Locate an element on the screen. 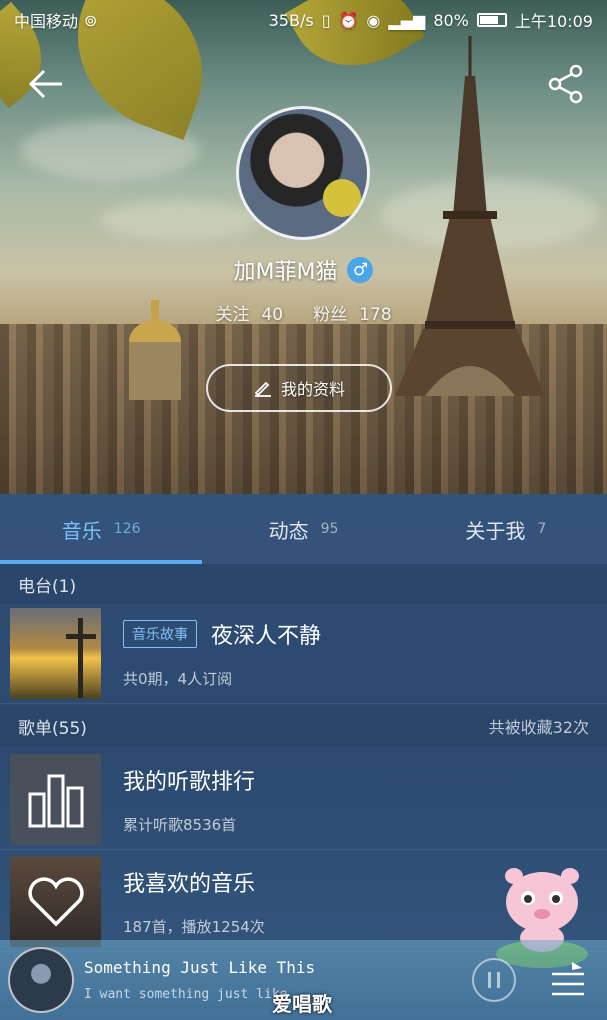 The width and height of the screenshot is (607, 1020). eiffel-tower is located at coordinates (470, 216).